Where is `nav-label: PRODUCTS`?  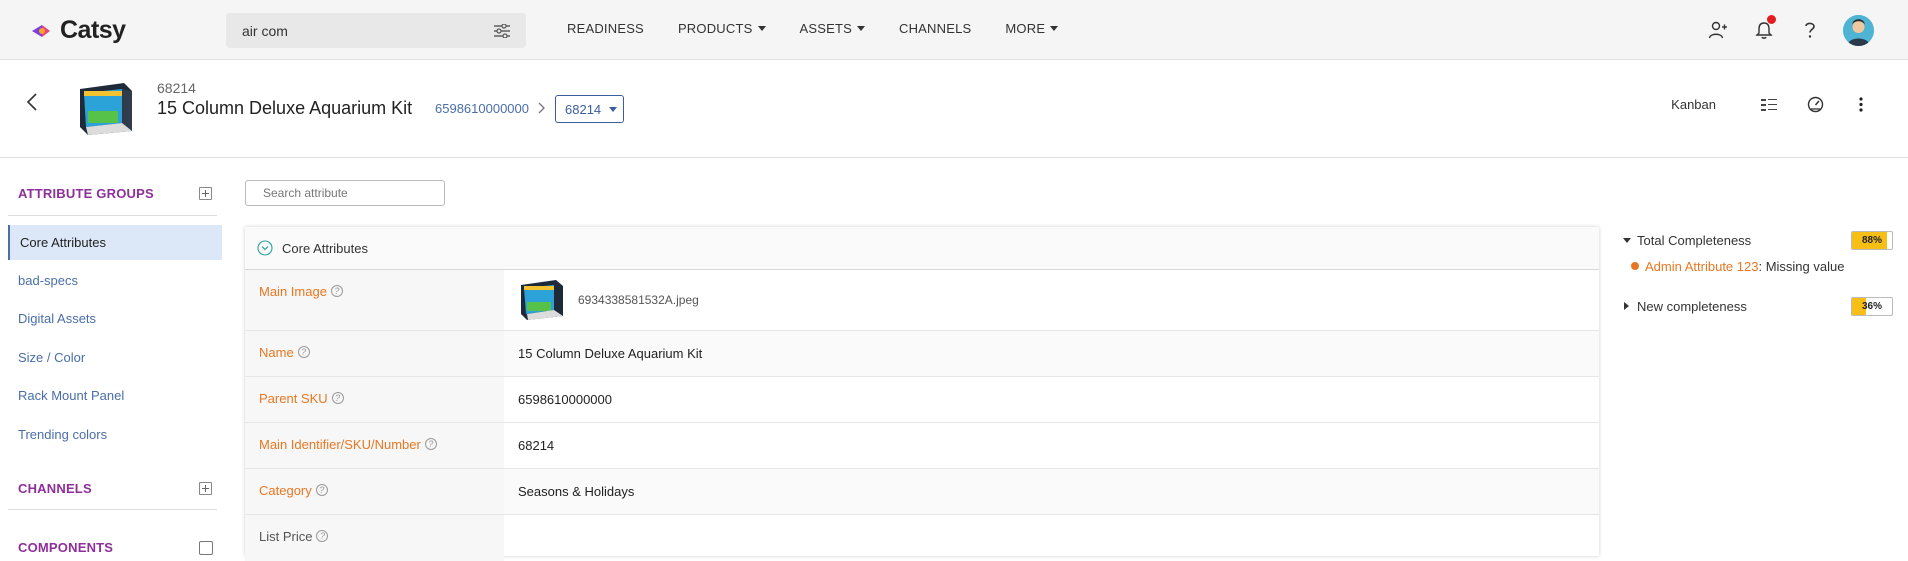 nav-label: PRODUCTS is located at coordinates (715, 28).